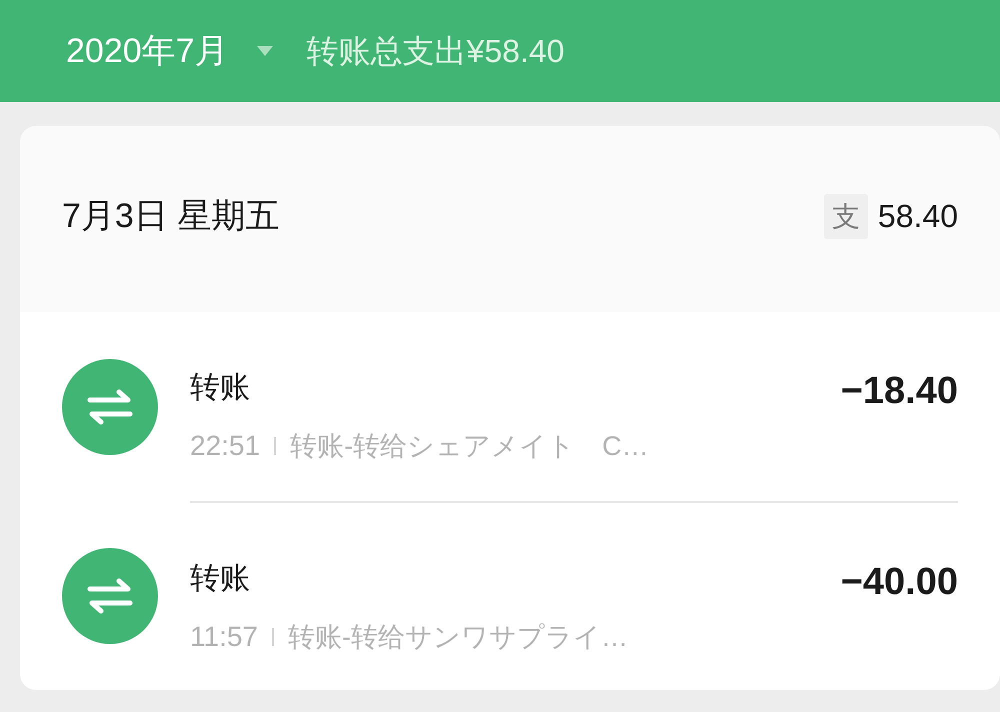 Image resolution: width=1000 pixels, height=712 pixels. Describe the element at coordinates (171, 216) in the screenshot. I see `date-label: 7月3日 星期五` at that location.